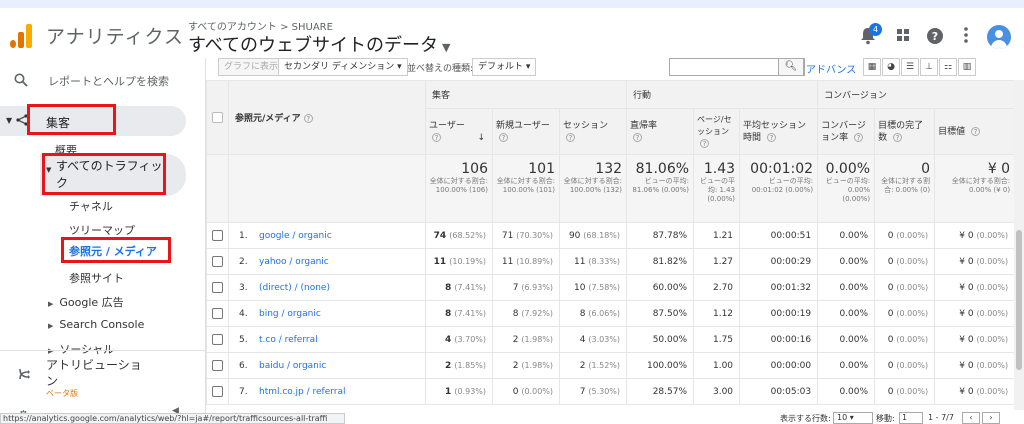 The height and width of the screenshot is (424, 1024). I want to click on total-cell: 106 全体に対する割合: 100.00% (106), so click(459, 188).